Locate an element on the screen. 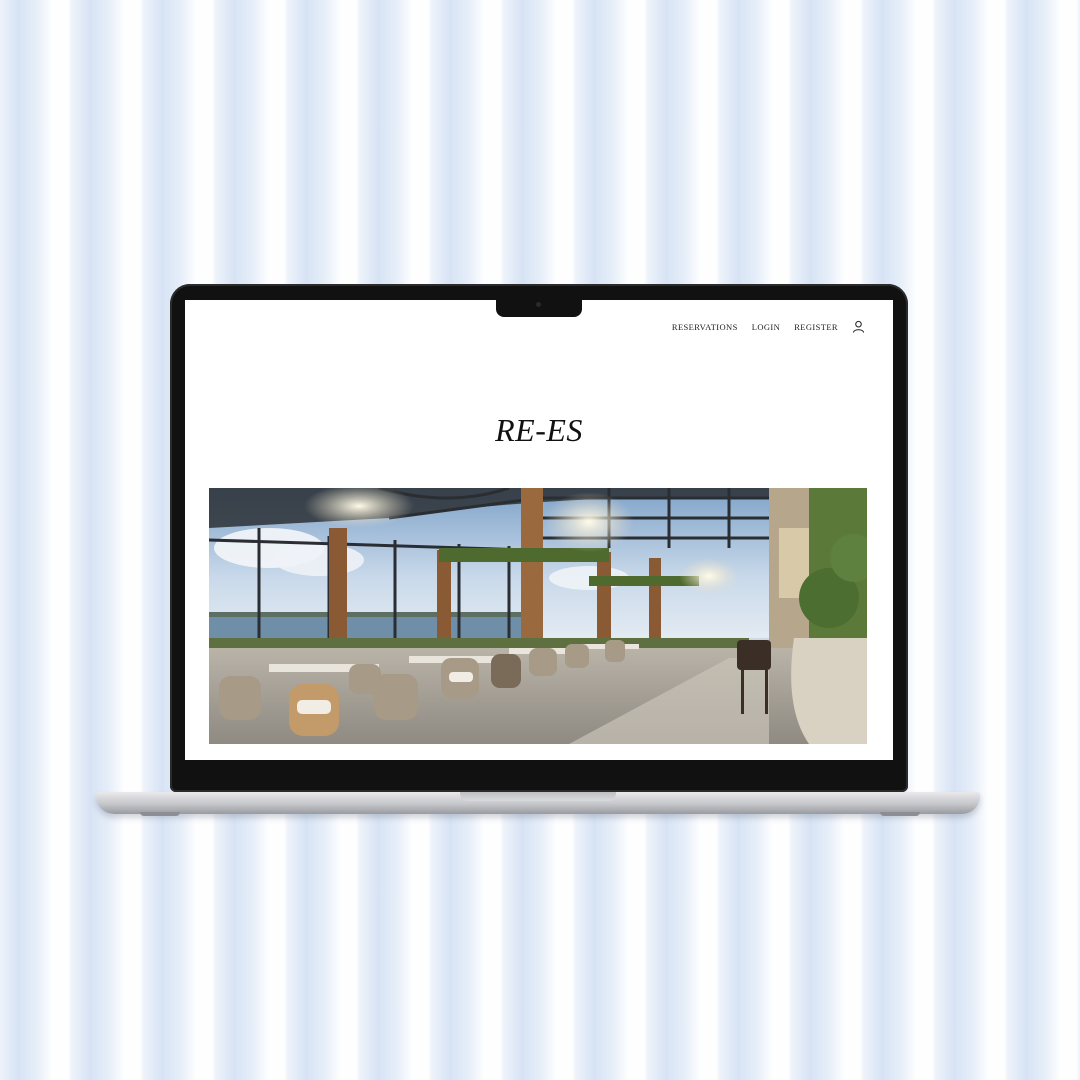  restaurant-interior-image is located at coordinates (538, 616).